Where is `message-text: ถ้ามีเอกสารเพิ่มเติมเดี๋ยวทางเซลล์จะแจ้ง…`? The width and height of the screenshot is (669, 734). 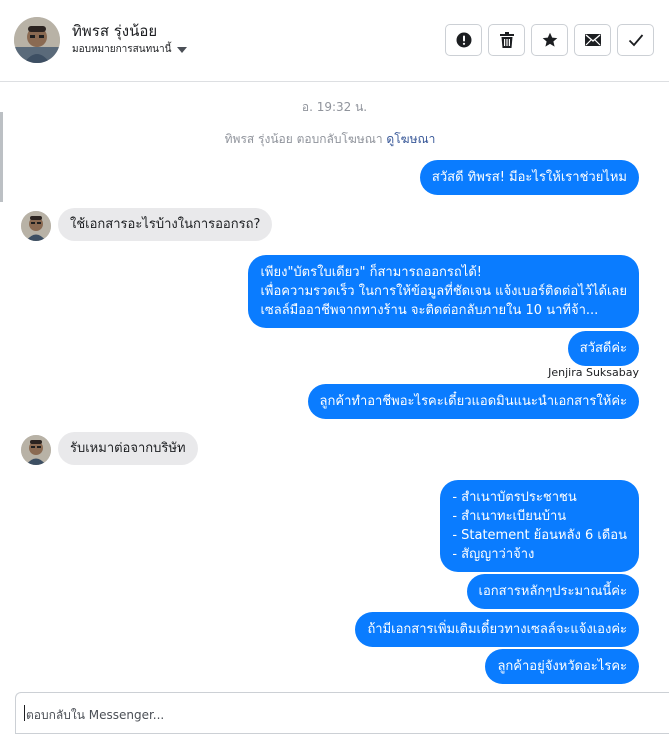
message-text: ถ้ามีเอกสารเพิ่มเติมเดี๋ยวทางเซลล์จะแจ้ง… is located at coordinates (497, 629).